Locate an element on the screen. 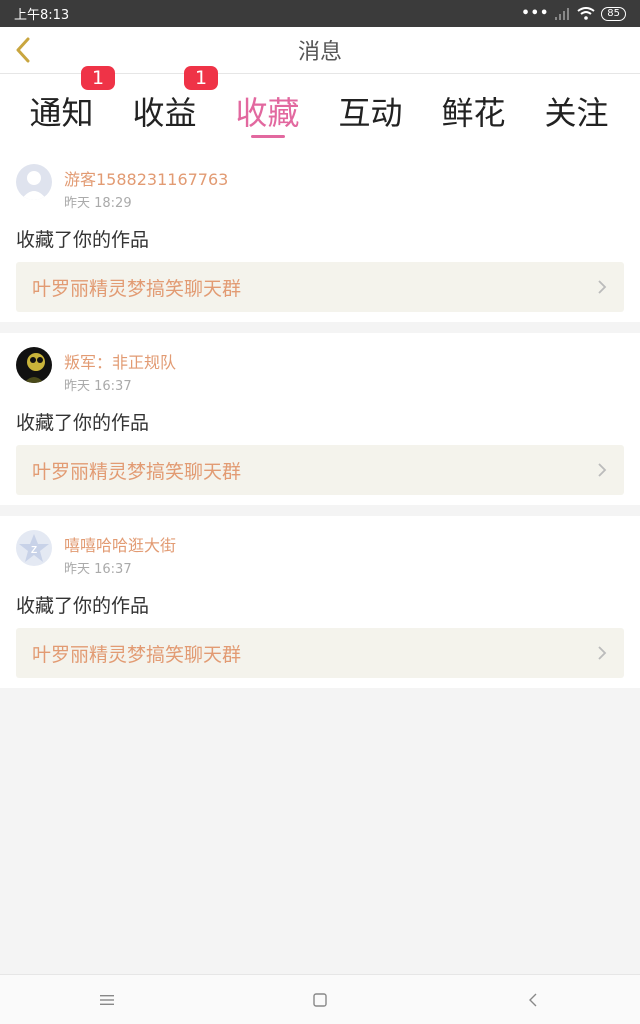  active-tab-indicator is located at coordinates (268, 136).